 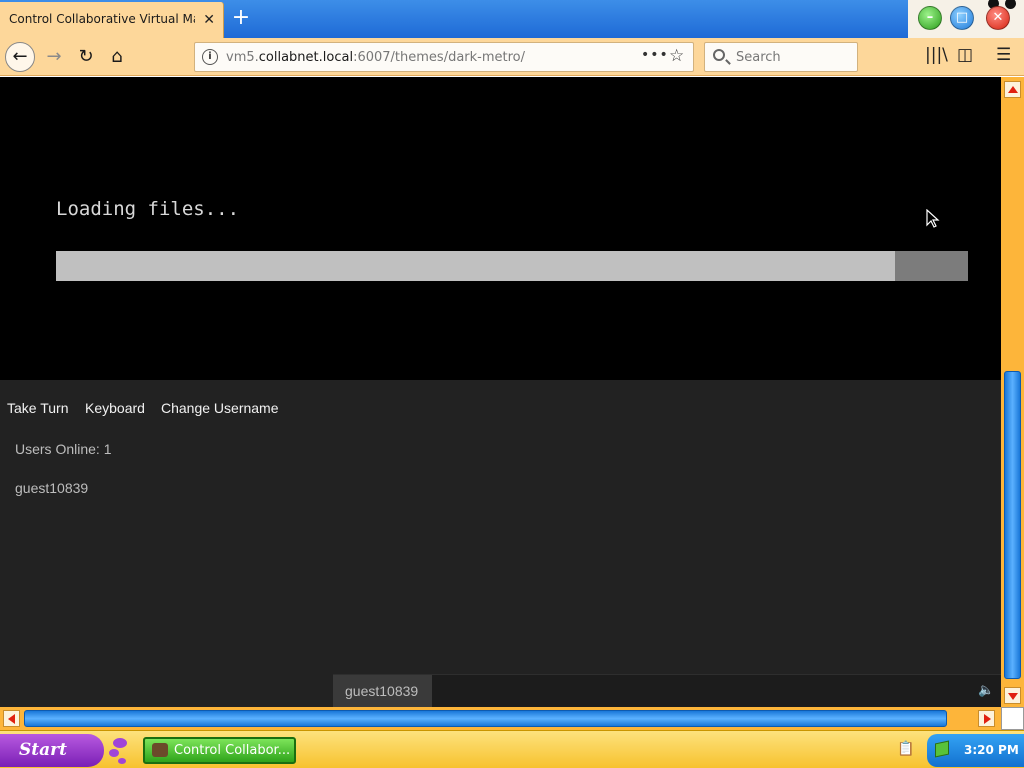 What do you see at coordinates (1003, 55) in the screenshot?
I see `hamburger-menu-icon: ☰` at bounding box center [1003, 55].